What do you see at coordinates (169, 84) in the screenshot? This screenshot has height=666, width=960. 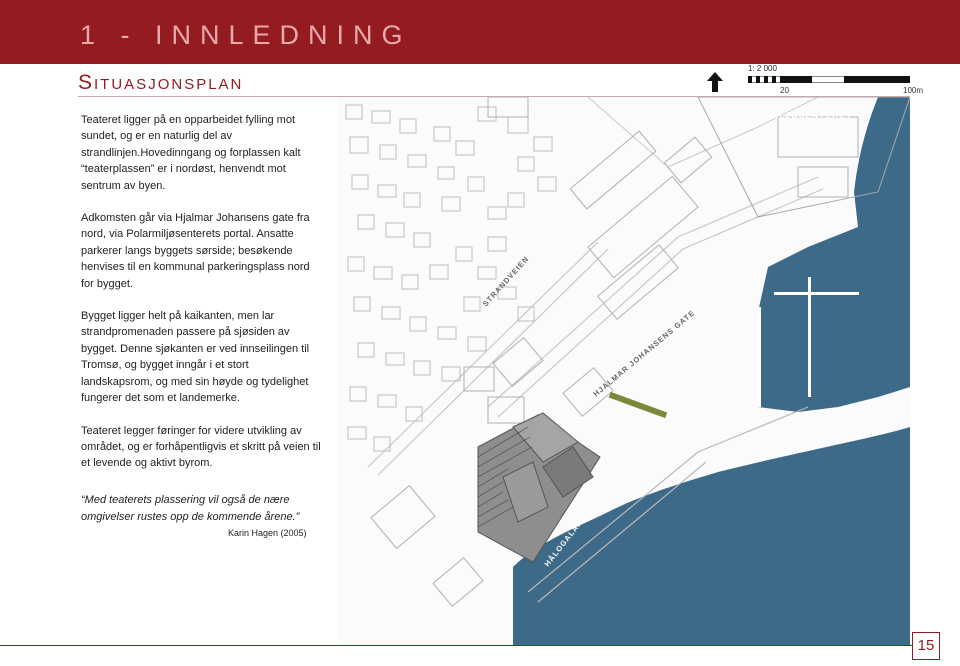 I see `section-title-rest: ITUASJONSPLAN` at bounding box center [169, 84].